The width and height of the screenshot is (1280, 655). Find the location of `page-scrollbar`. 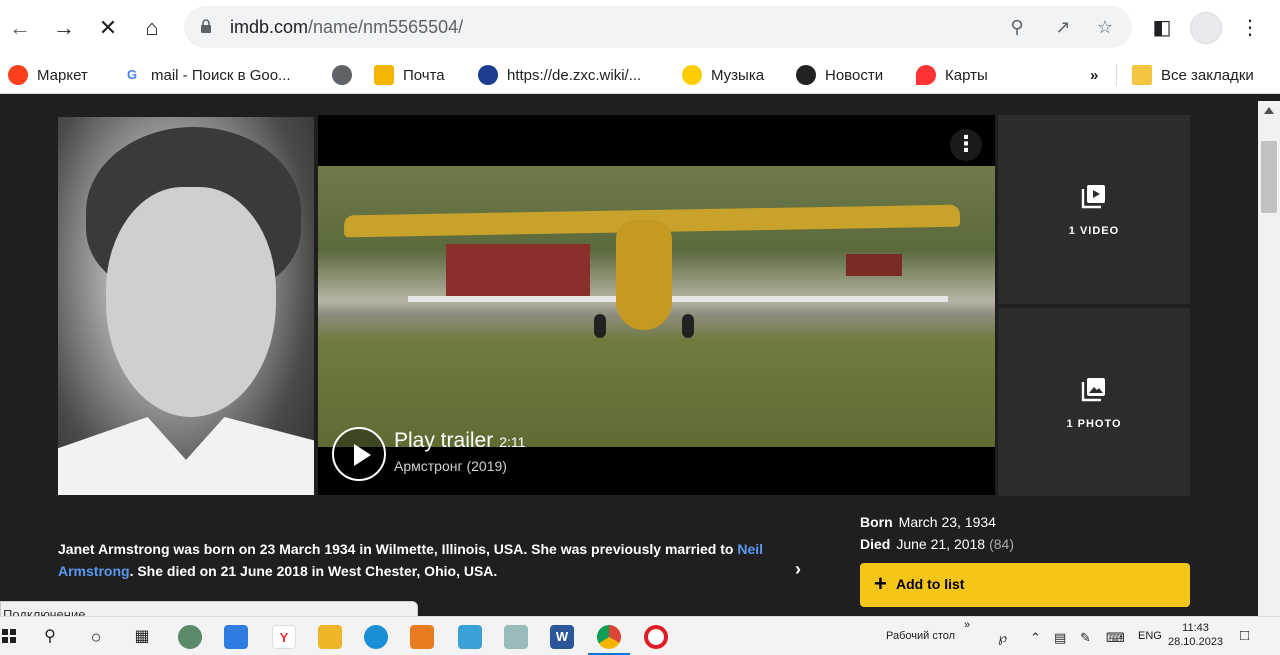

page-scrollbar is located at coordinates (1269, 358).